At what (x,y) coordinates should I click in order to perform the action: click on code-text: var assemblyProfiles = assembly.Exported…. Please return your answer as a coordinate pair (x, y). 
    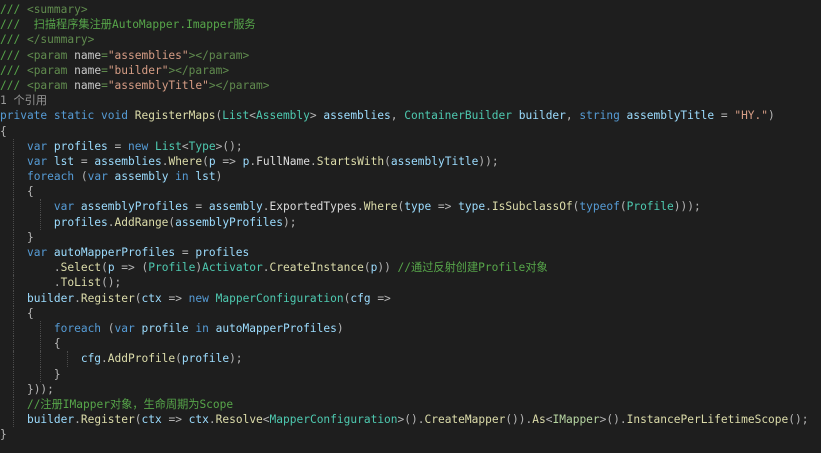
    Looking at the image, I should click on (350, 206).